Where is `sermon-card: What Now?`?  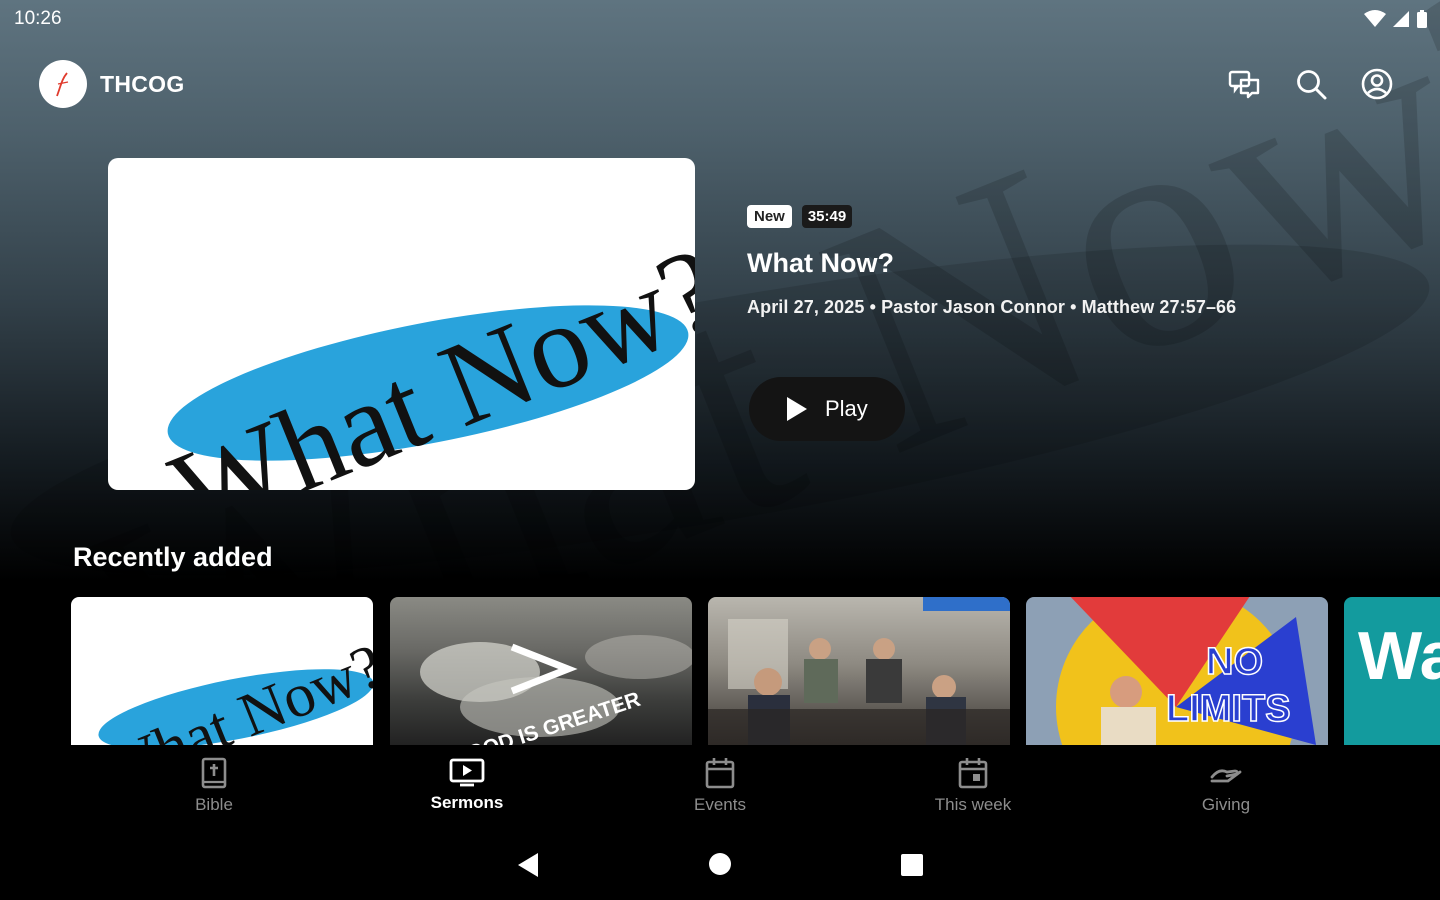 sermon-card: What Now? is located at coordinates (222, 671).